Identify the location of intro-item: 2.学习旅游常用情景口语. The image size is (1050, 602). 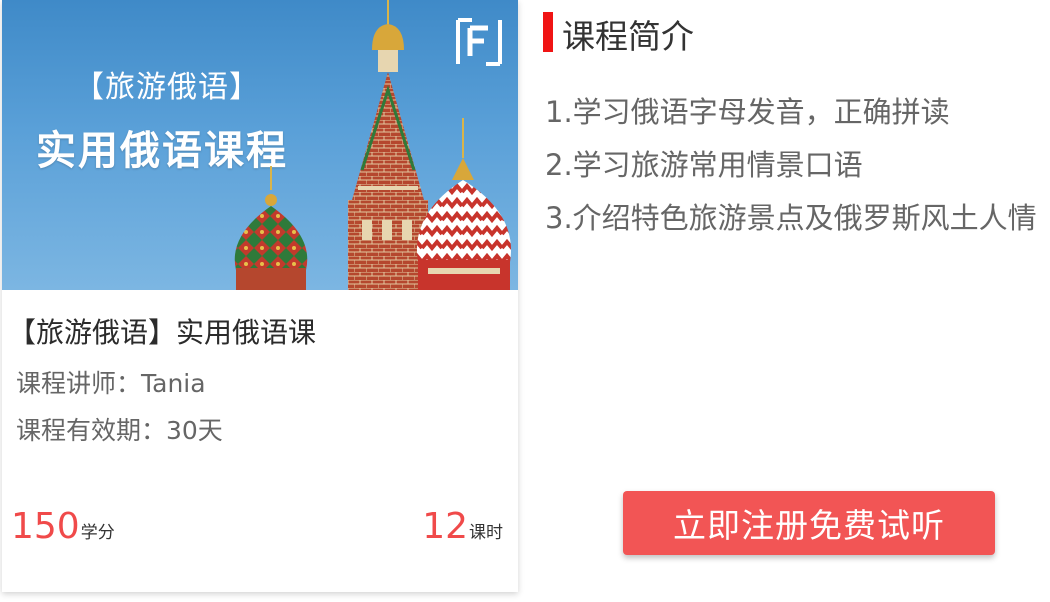
(704, 165).